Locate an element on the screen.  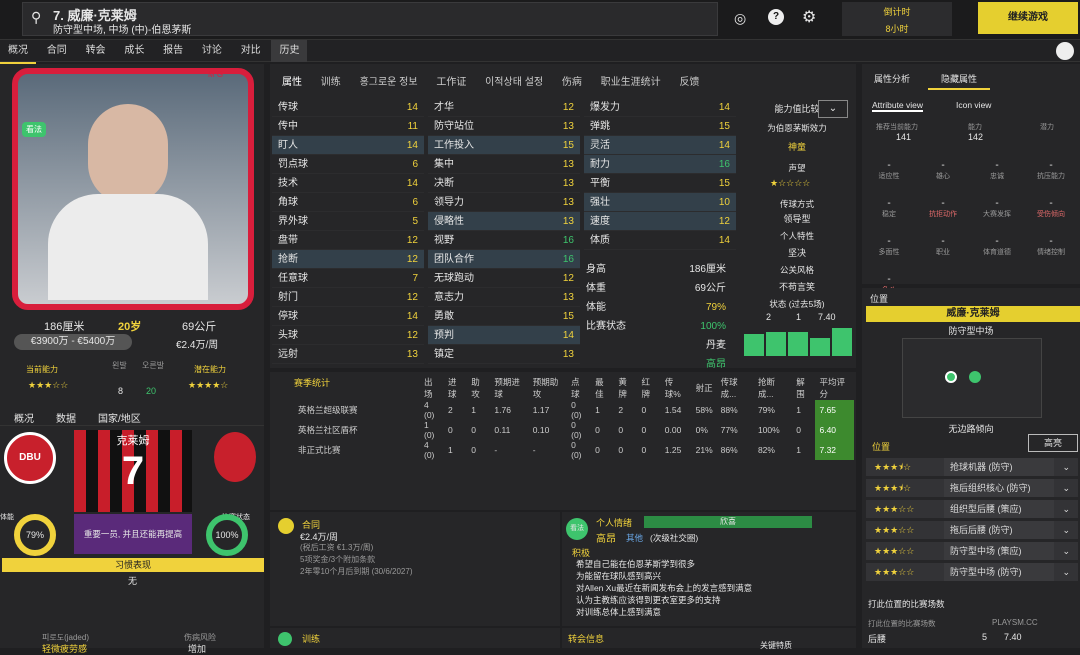
tab-contract: 合同 is located at coordinates (57, 51).